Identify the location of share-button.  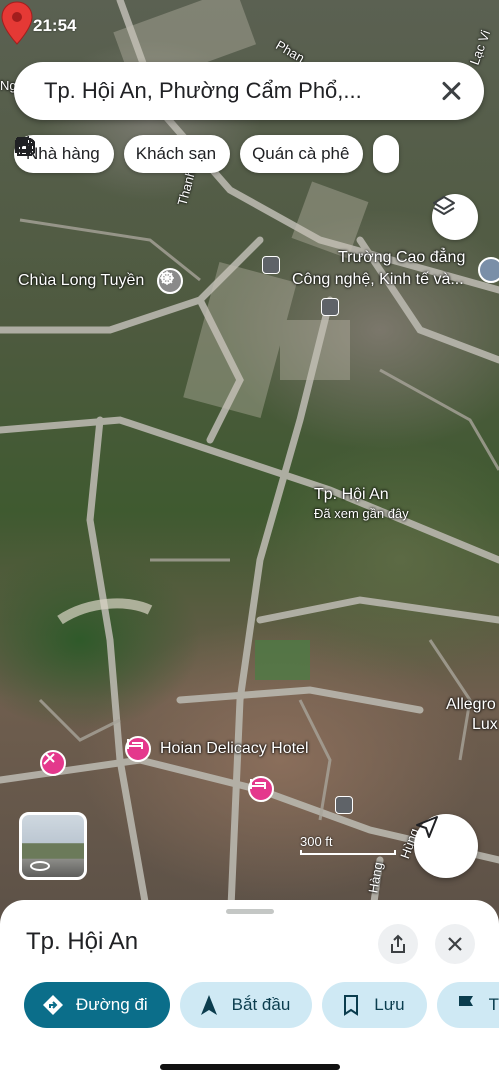
(398, 944).